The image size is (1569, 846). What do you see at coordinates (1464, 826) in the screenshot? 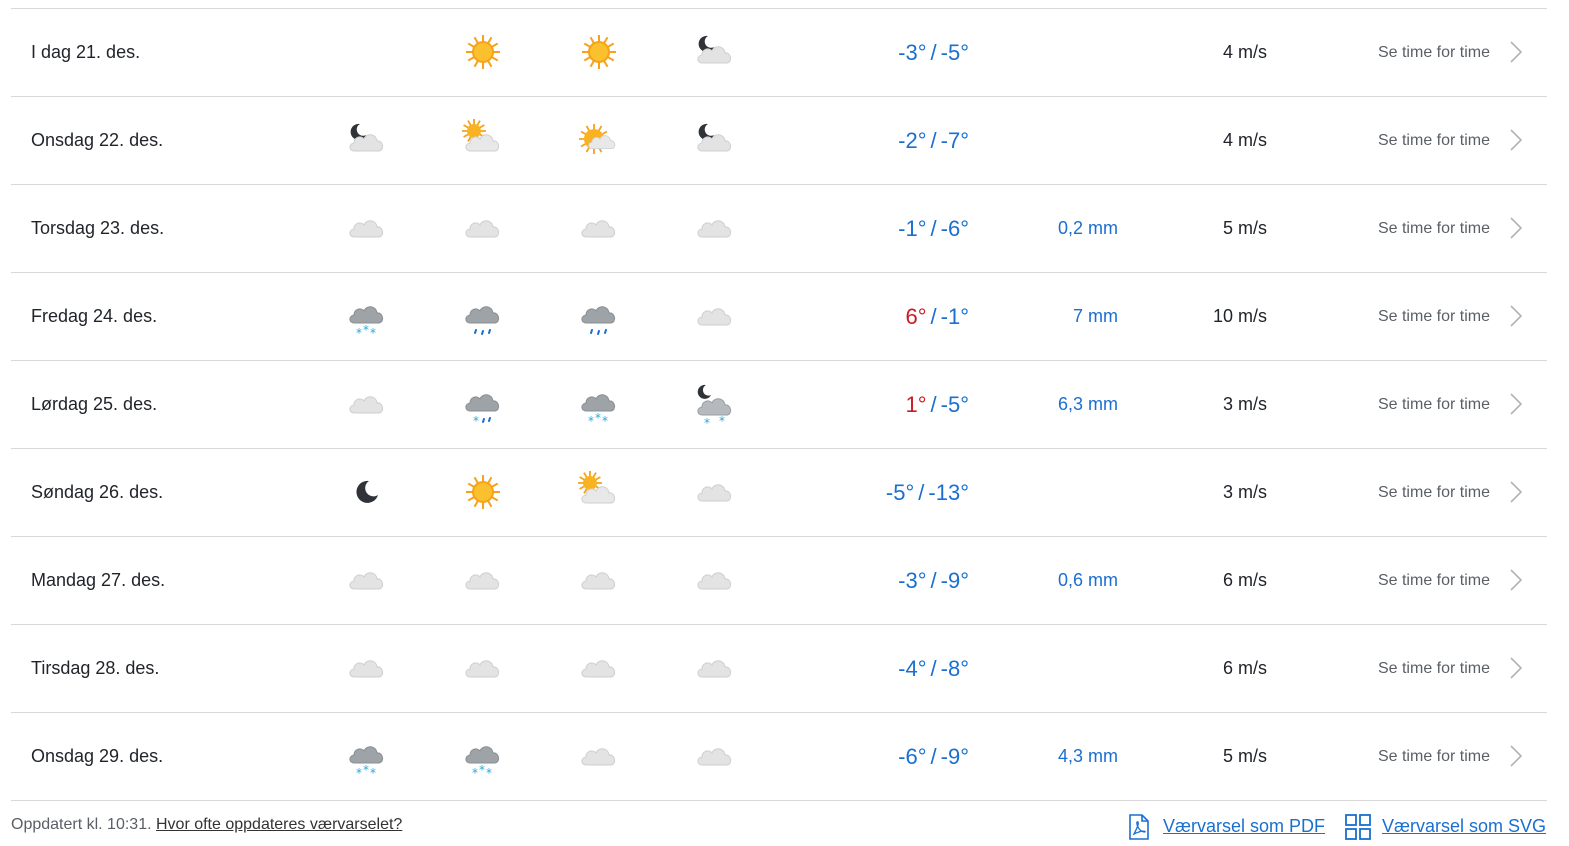
I see `svg-forecast-link: Værvarsel som SVG` at bounding box center [1464, 826].